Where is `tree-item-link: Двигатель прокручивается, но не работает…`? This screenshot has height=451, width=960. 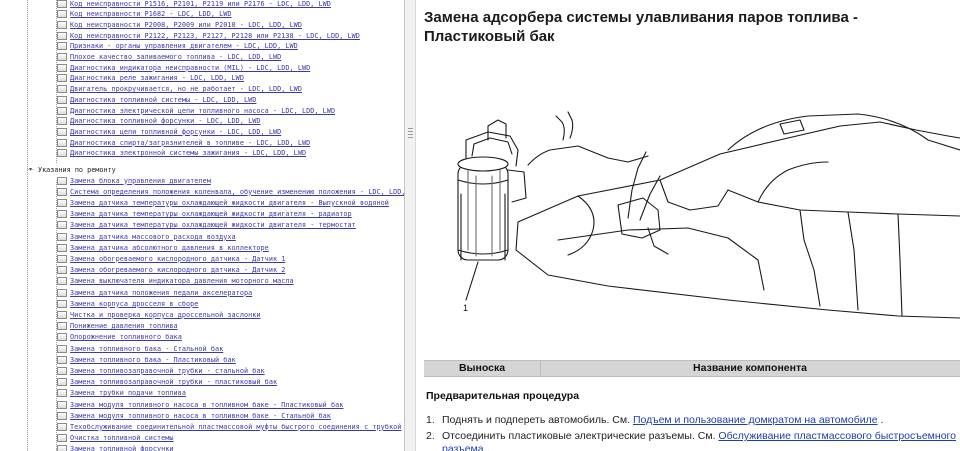 tree-item-link: Двигатель прокручивается, но не работает… is located at coordinates (186, 89).